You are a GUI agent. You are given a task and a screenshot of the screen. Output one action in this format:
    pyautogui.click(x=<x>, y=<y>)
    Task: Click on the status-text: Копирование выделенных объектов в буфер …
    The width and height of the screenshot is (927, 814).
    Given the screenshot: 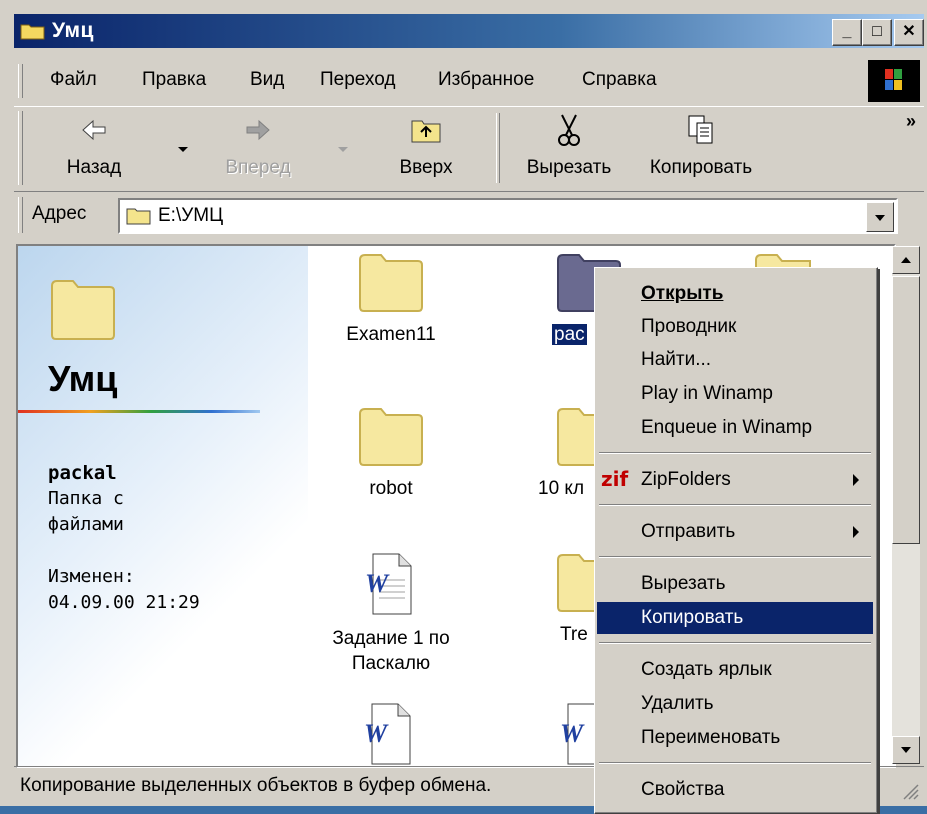 What is the action you would take?
    pyautogui.click(x=256, y=785)
    